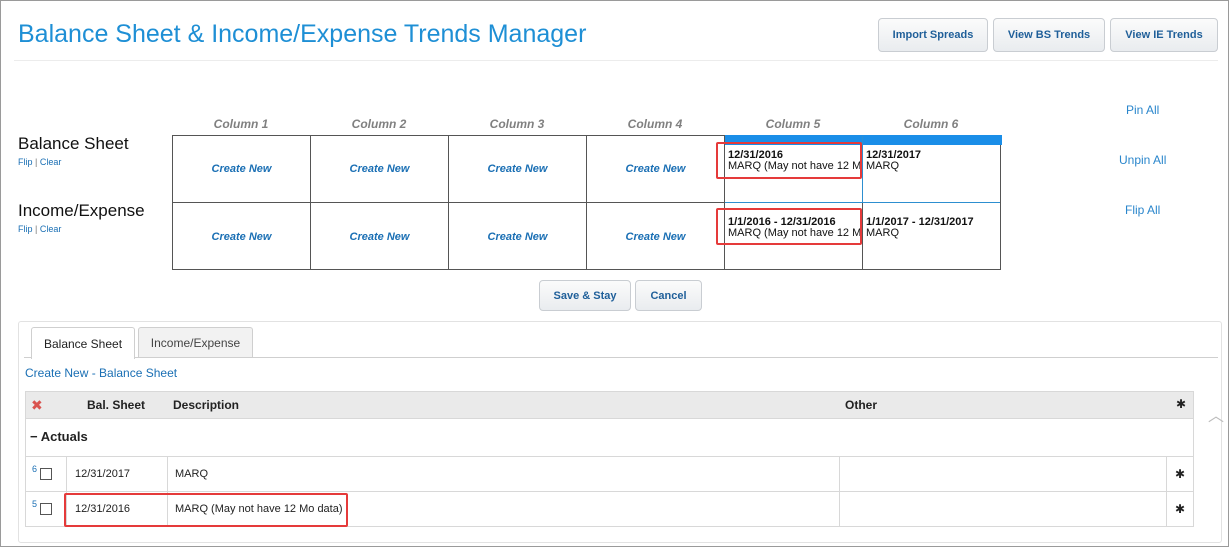 Image resolution: width=1231 pixels, height=549 pixels. I want to click on group-label: − Actuals, so click(59, 436).